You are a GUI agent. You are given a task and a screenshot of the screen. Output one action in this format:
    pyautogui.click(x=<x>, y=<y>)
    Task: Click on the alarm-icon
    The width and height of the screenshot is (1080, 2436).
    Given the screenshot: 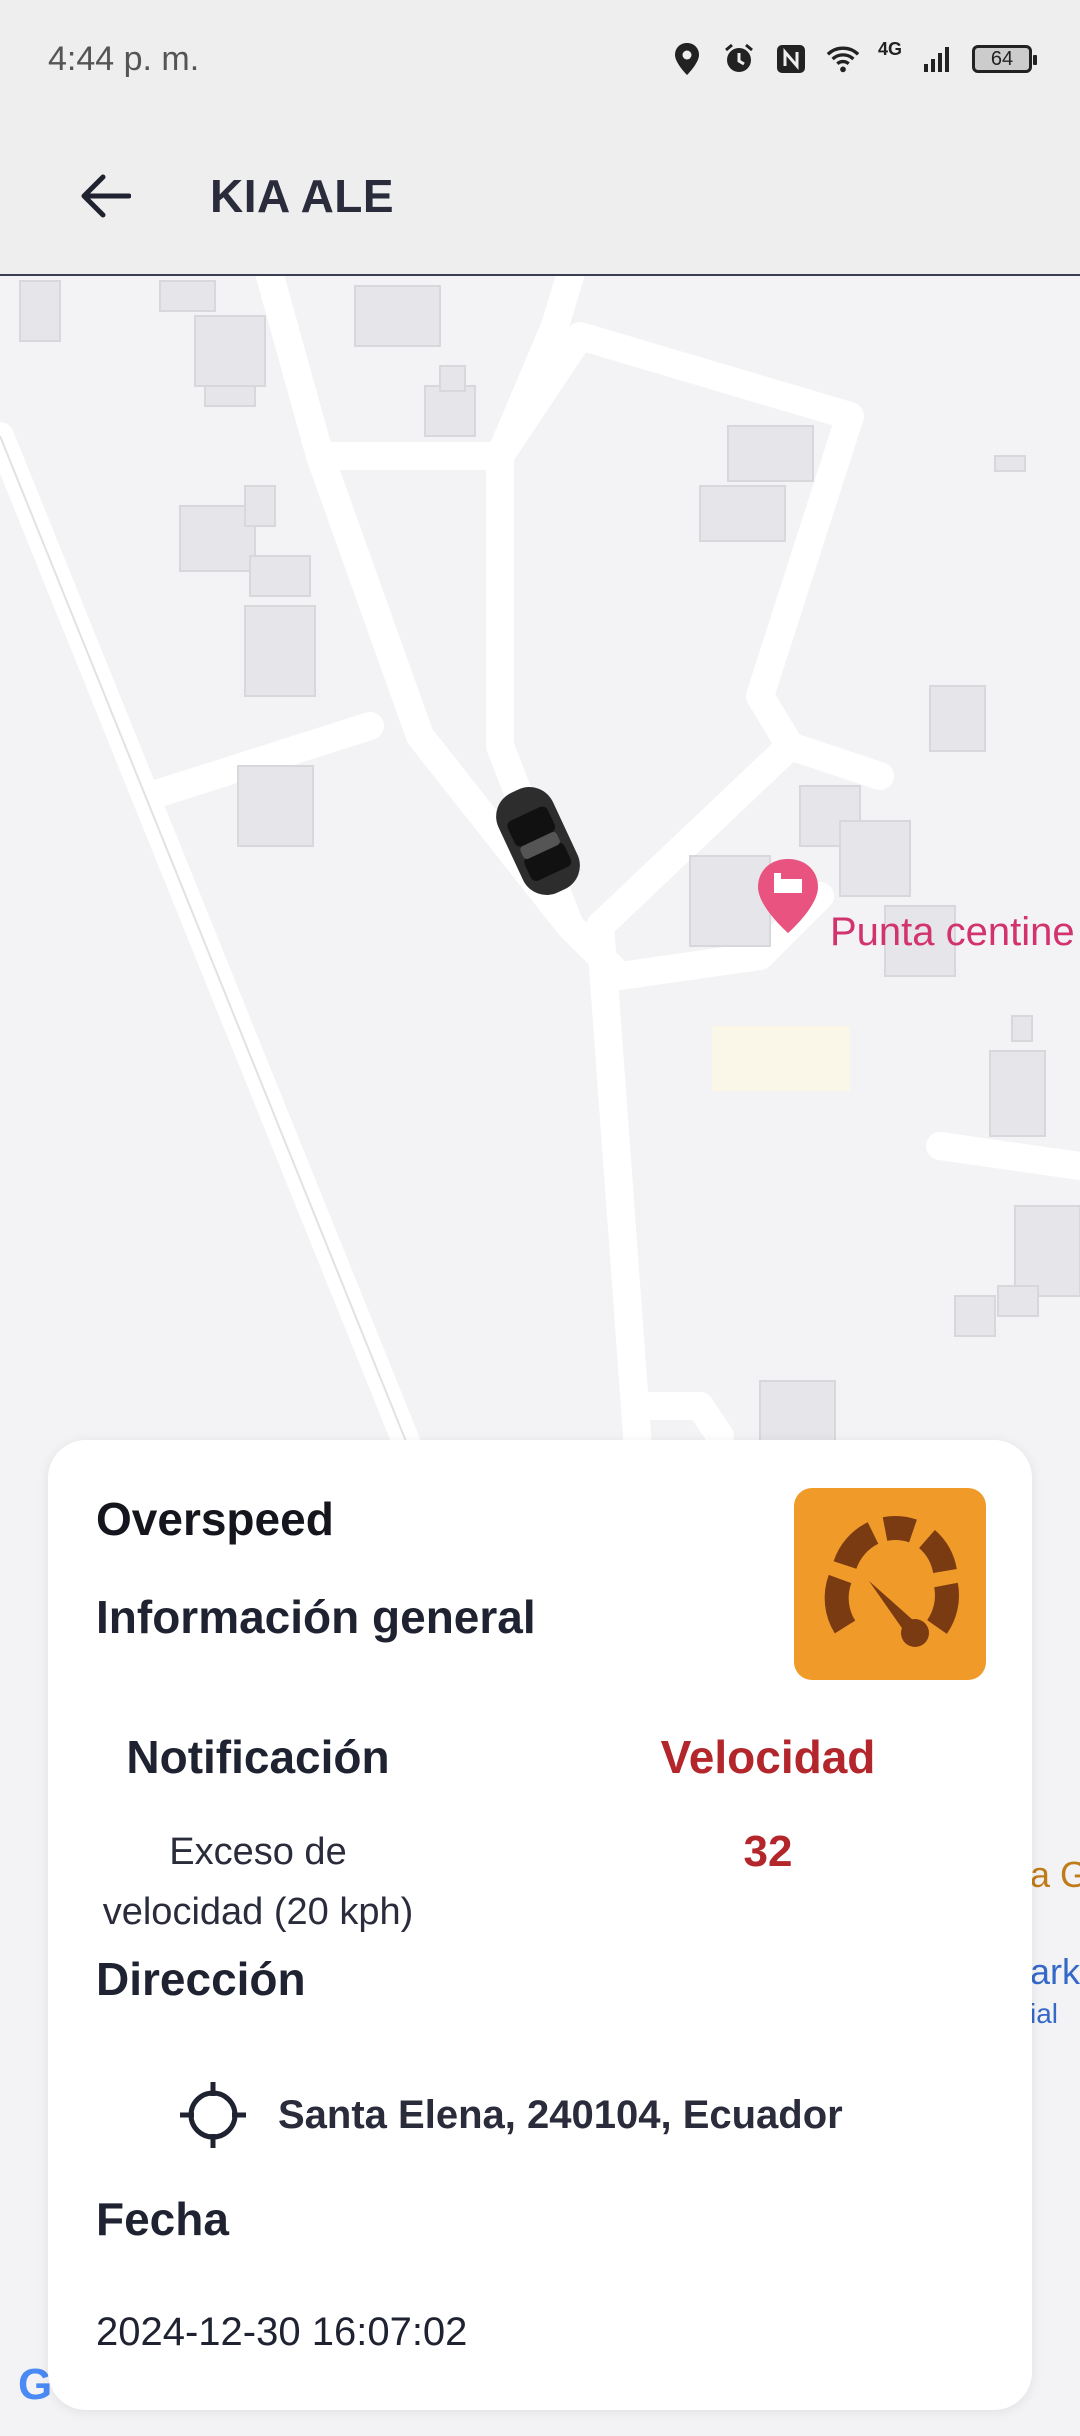 What is the action you would take?
    pyautogui.click(x=739, y=59)
    